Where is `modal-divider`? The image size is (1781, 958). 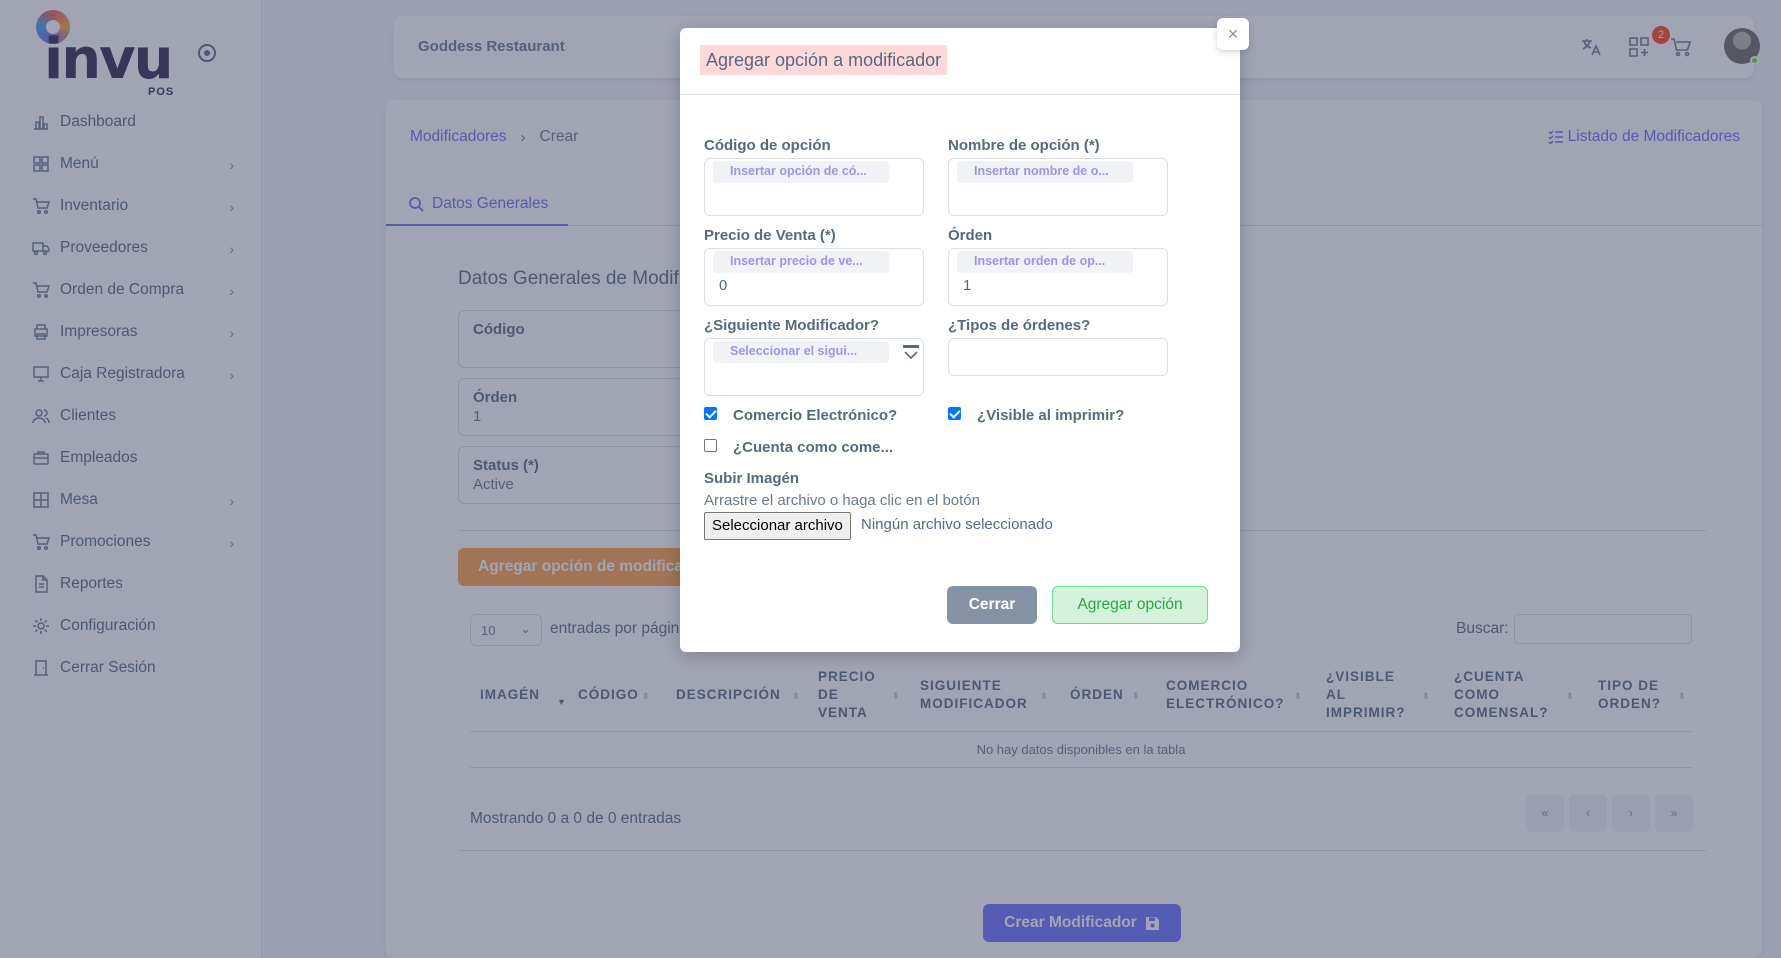
modal-divider is located at coordinates (960, 94).